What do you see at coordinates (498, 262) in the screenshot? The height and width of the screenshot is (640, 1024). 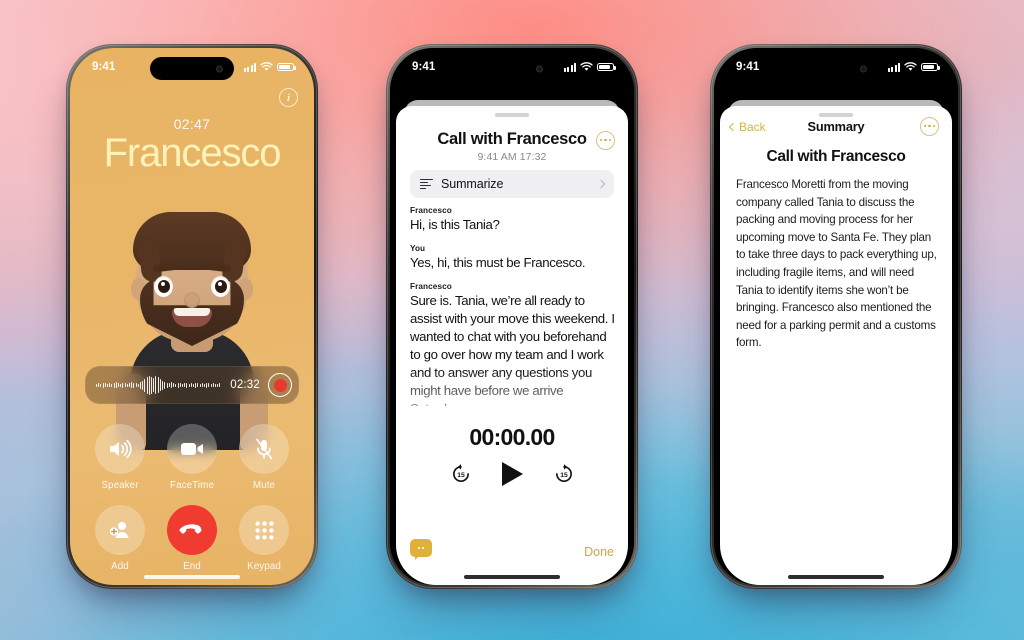 I see `transcript-text: Yes, hi, this must be Francesco.` at bounding box center [498, 262].